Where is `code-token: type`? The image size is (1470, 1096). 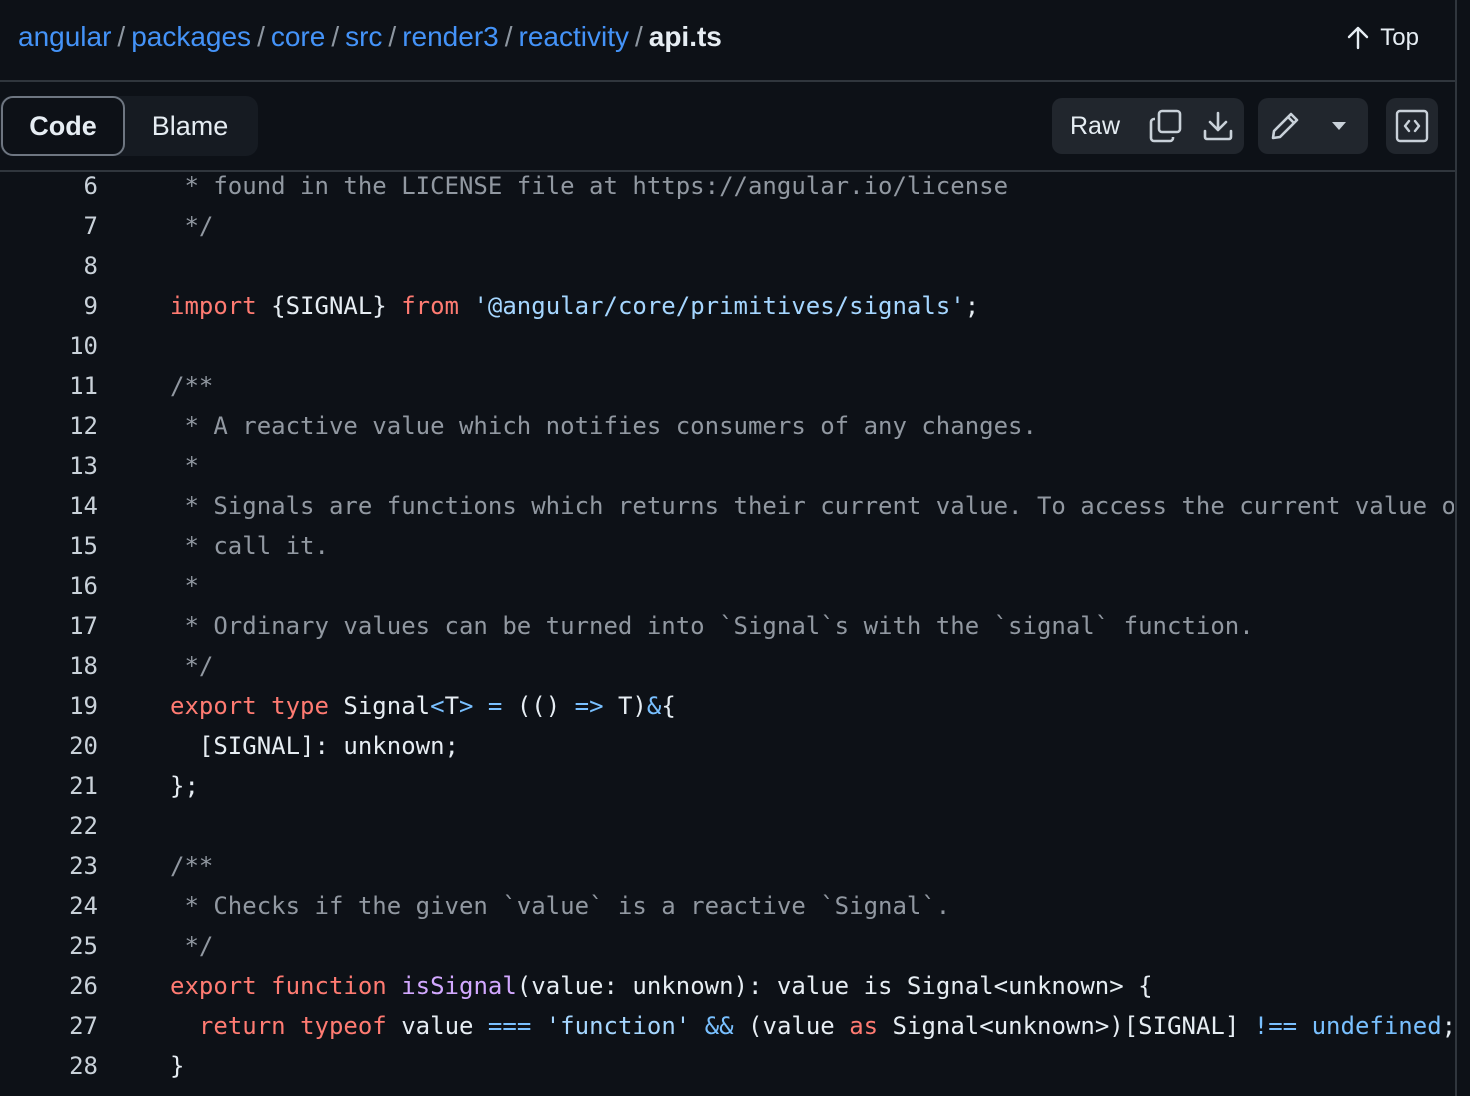 code-token: type is located at coordinates (300, 706).